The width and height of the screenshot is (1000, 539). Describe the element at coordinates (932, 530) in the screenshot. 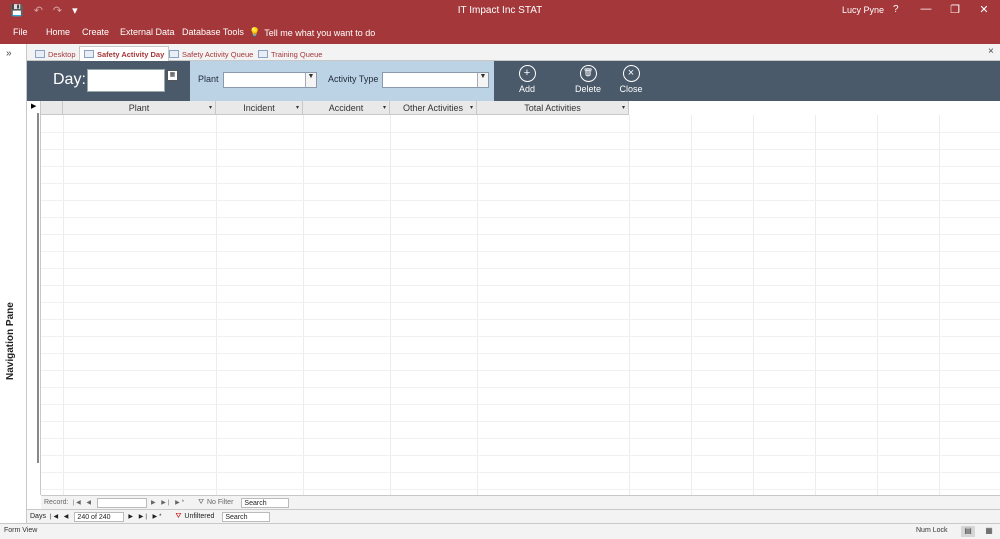

I see `num-lock-indicator: Num Lock` at that location.